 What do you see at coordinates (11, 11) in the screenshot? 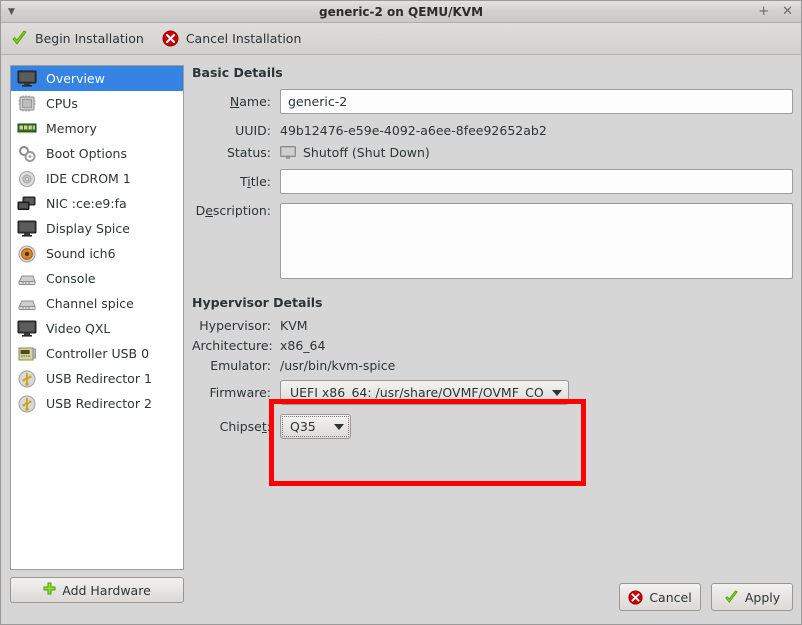
I see `window-menu-button: ▼` at bounding box center [11, 11].